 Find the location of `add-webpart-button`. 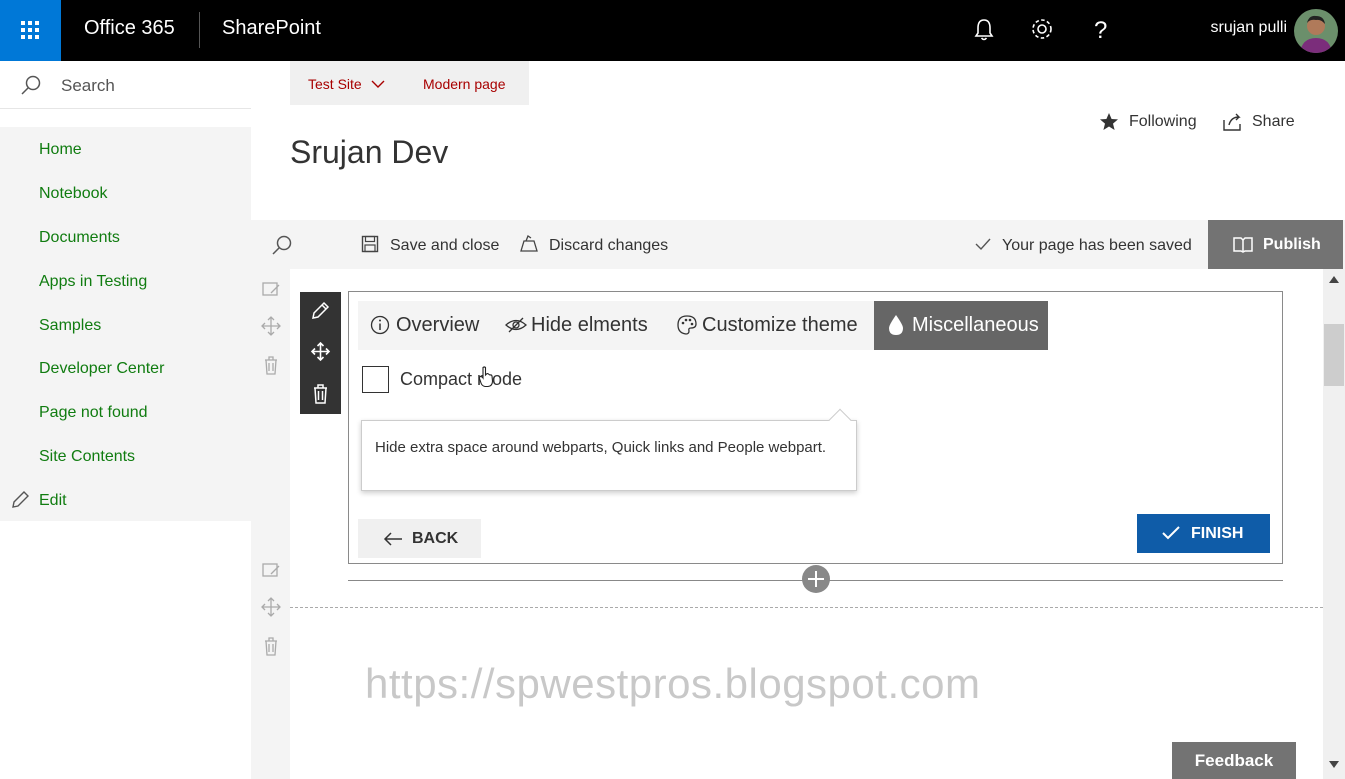

add-webpart-button is located at coordinates (816, 579).